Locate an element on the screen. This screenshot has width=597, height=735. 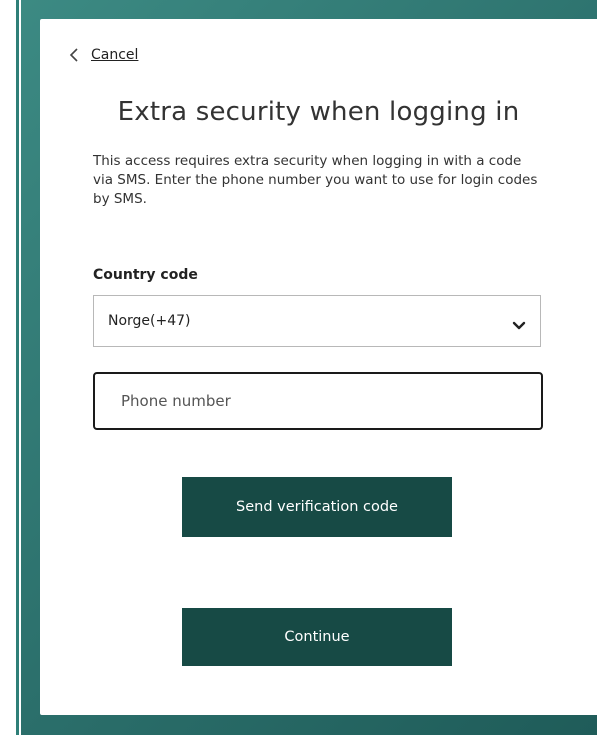
country-code-label: Country code is located at coordinates (145, 275).